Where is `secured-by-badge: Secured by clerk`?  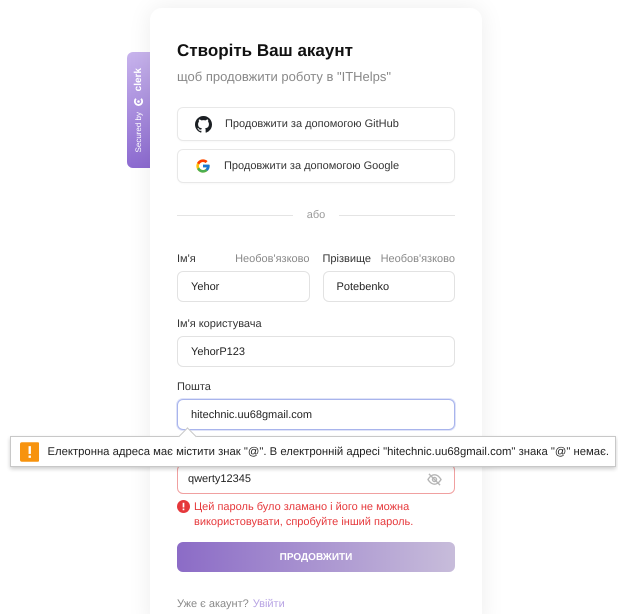
secured-by-badge: Secured by clerk is located at coordinates (138, 110).